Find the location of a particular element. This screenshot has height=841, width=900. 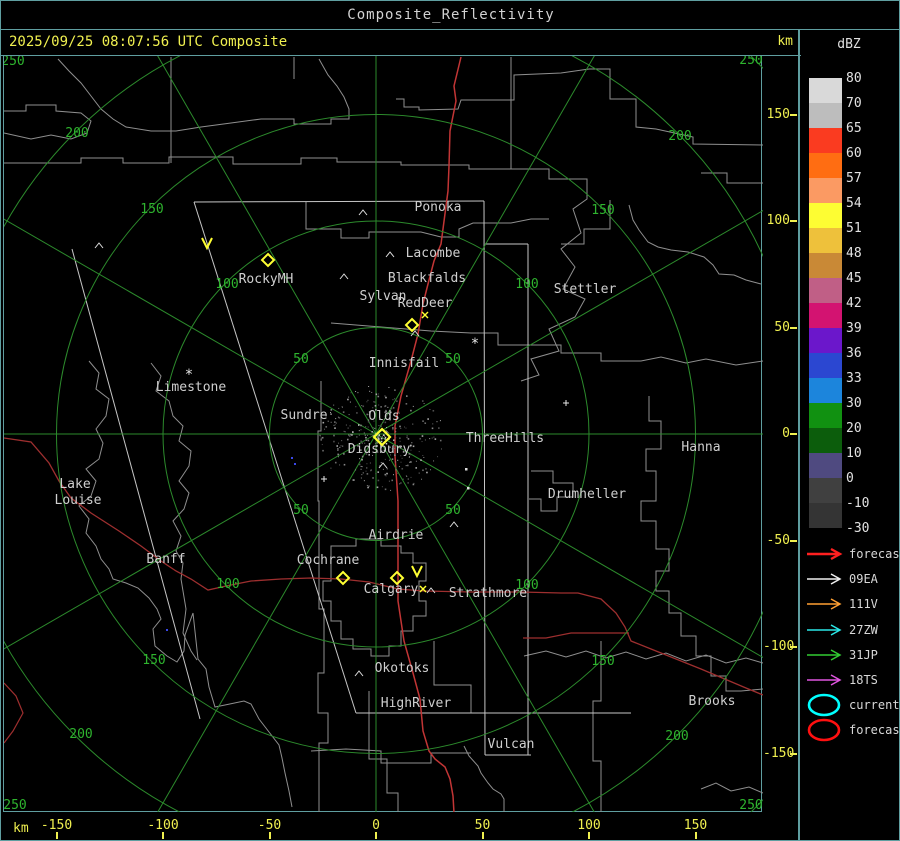

current-ellipse-icon is located at coordinates (824, 705).